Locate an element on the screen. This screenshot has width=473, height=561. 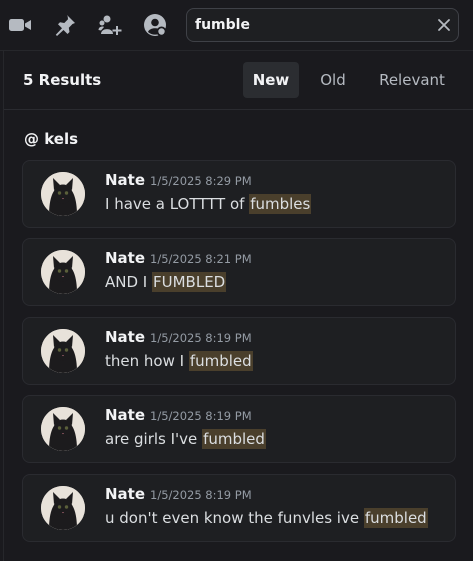
message-content: then how I fumbled is located at coordinates (179, 361).